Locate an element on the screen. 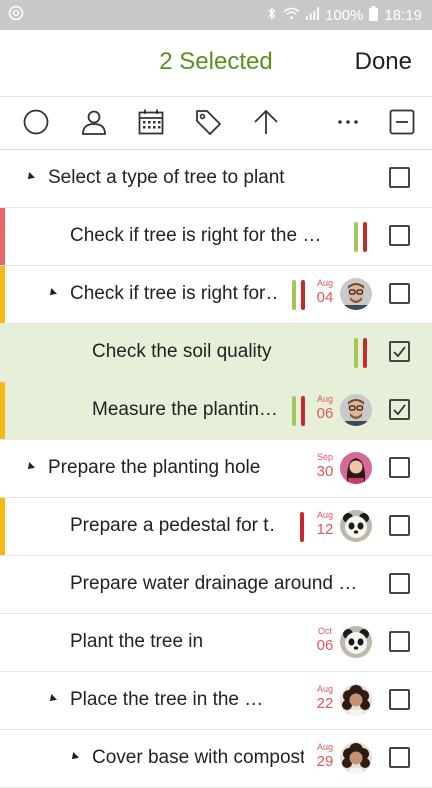 This screenshot has width=432, height=788. due-date: Oct 06 is located at coordinates (325, 640).